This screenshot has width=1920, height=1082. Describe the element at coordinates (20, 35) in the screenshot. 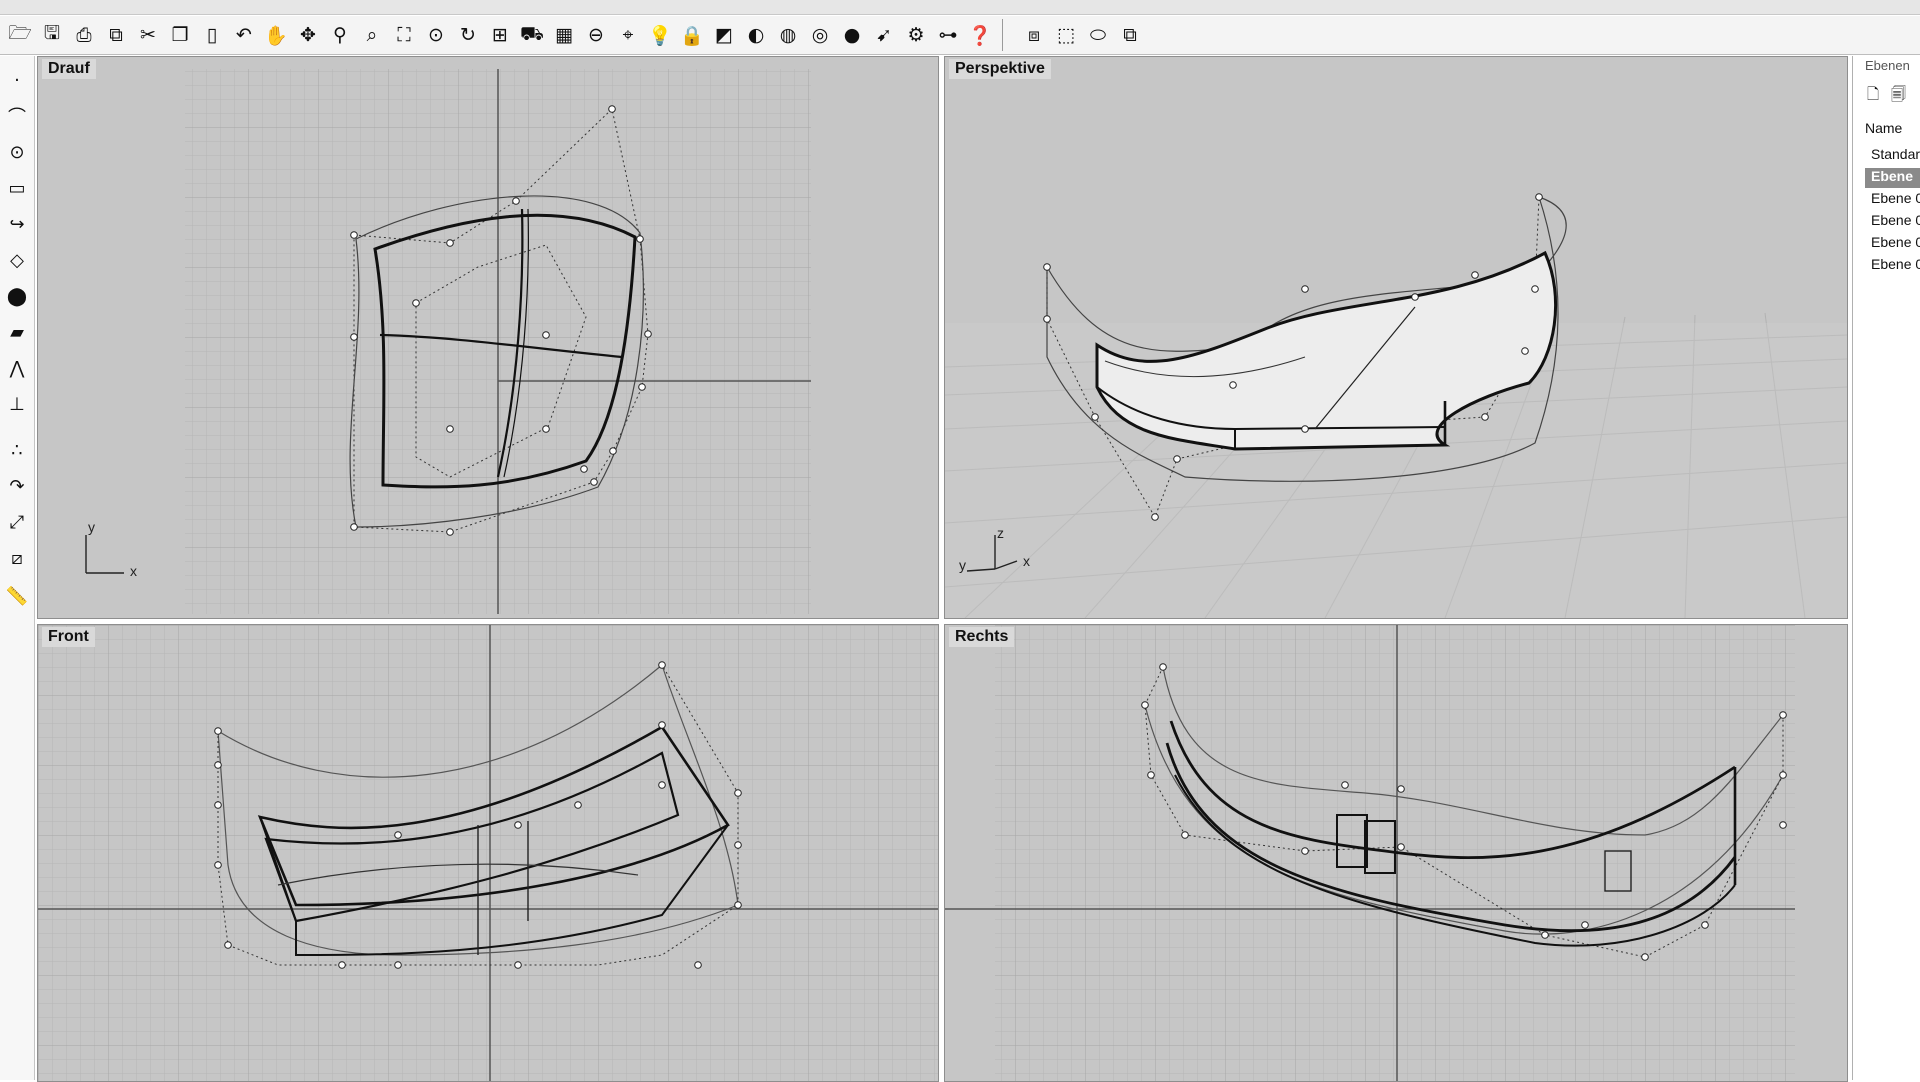

I see `open-icon: 🗁` at that location.